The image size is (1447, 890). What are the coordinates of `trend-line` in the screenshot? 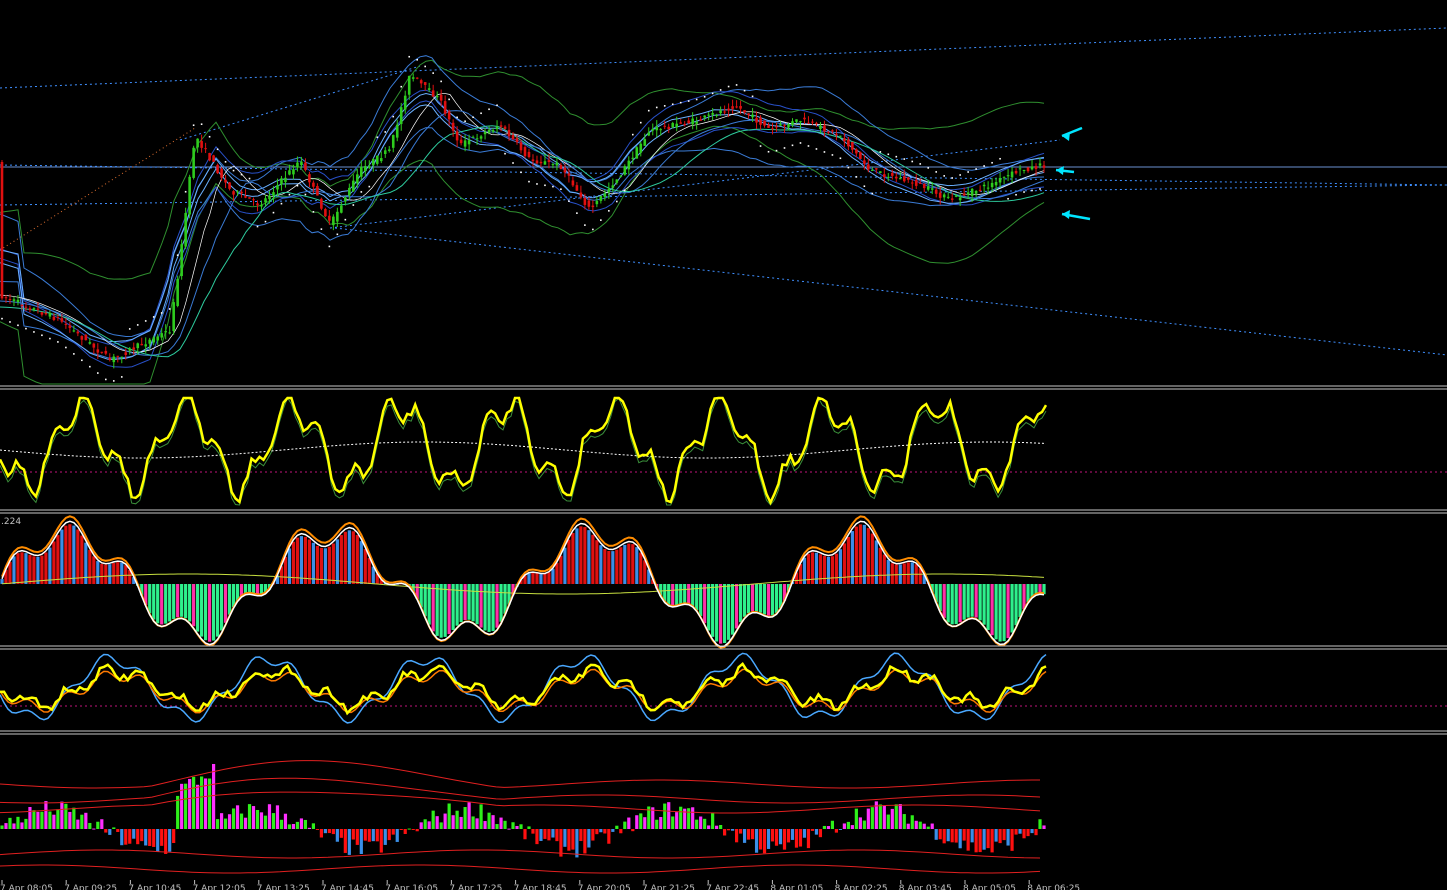 It's located at (723, 58).